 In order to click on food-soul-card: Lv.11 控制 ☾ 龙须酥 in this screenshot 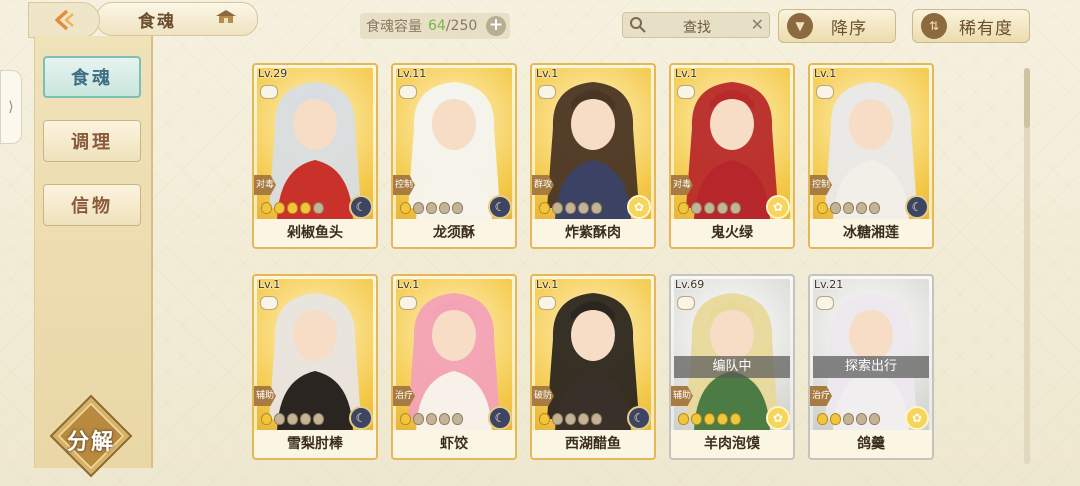, I will do `click(454, 156)`.